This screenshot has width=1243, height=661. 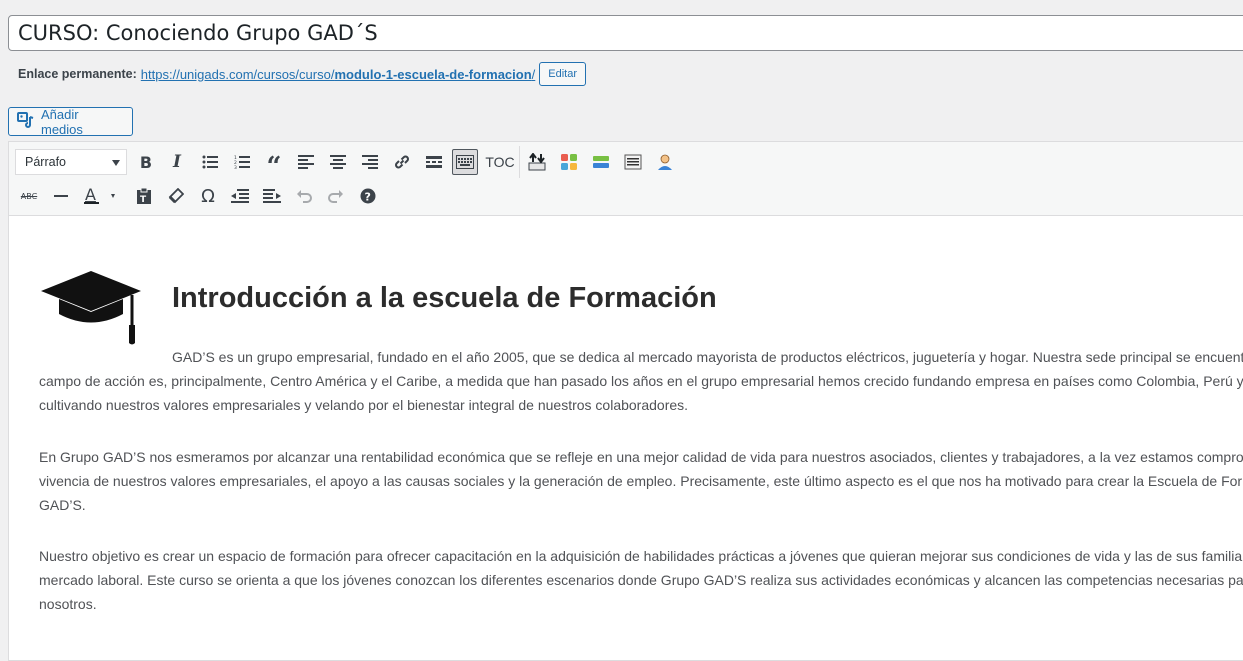 What do you see at coordinates (444, 298) in the screenshot?
I see `content-heading: Introducción a la escuela de Formación` at bounding box center [444, 298].